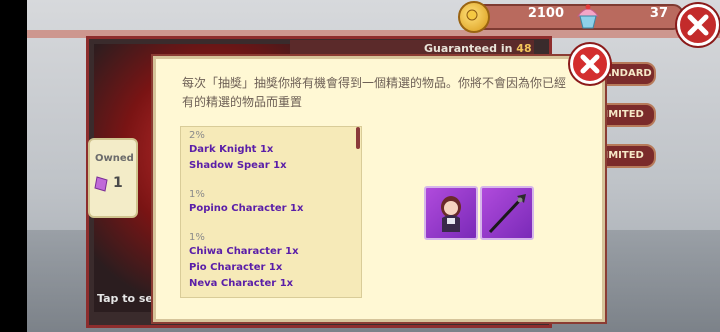 The height and width of the screenshot is (332, 720). I want to click on reward-character-portrait, so click(451, 213).